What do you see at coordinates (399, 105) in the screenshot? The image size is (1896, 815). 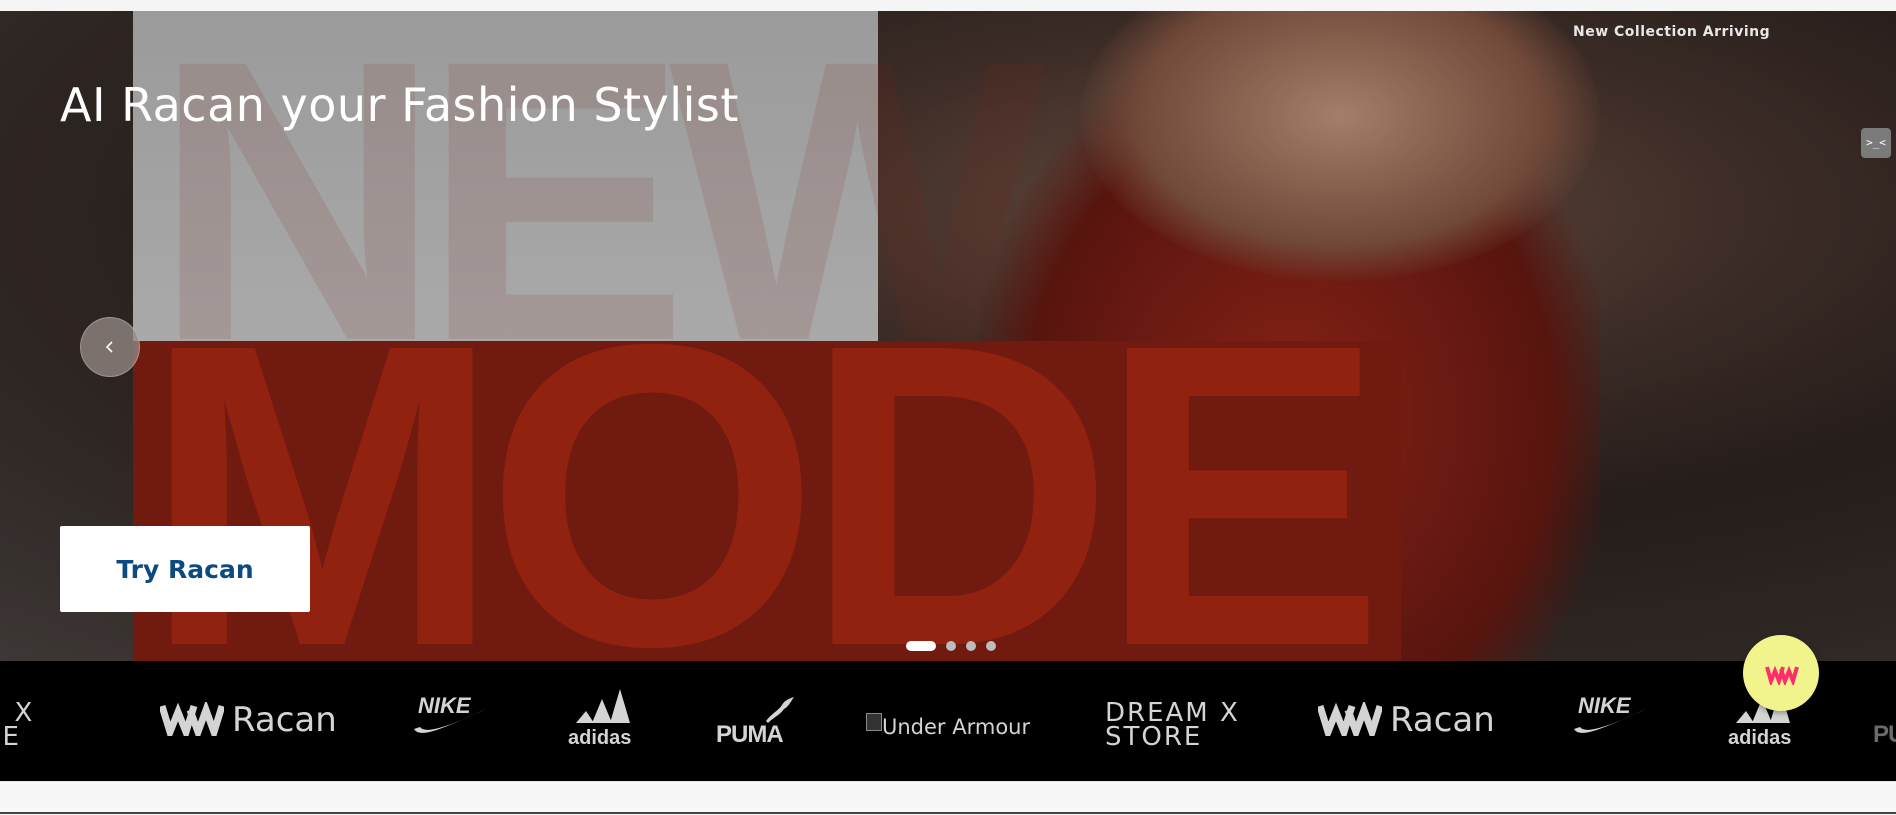 I see `hero-title: AI Racan your Fashion Stylist` at bounding box center [399, 105].